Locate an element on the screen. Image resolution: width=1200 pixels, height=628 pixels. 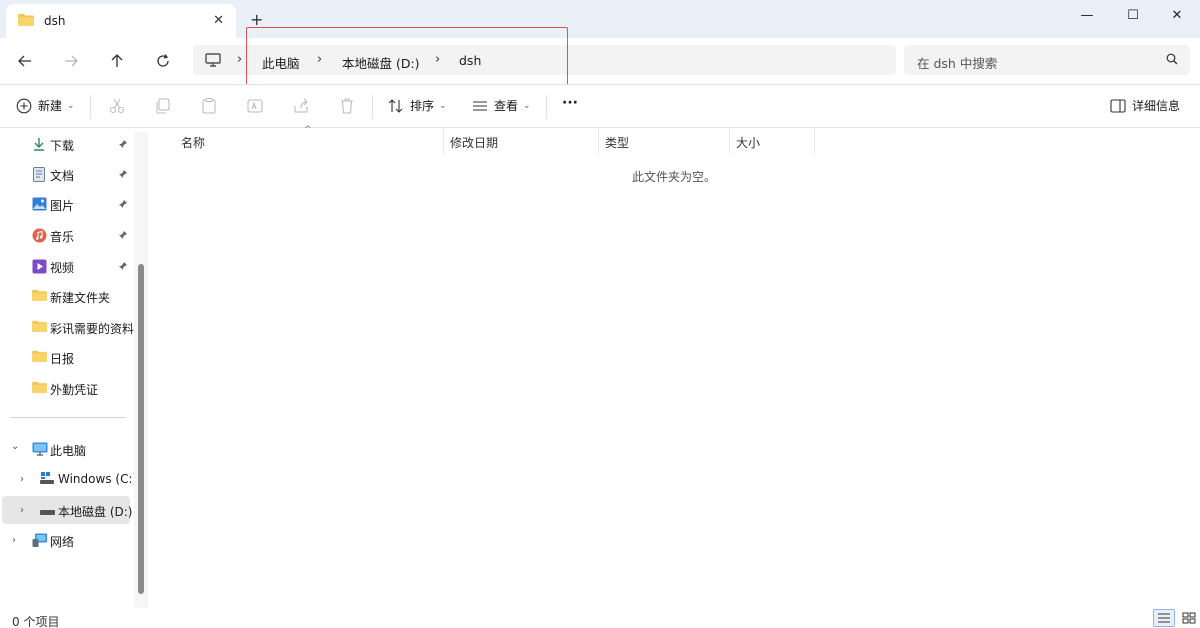
delete-button is located at coordinates (347, 106).